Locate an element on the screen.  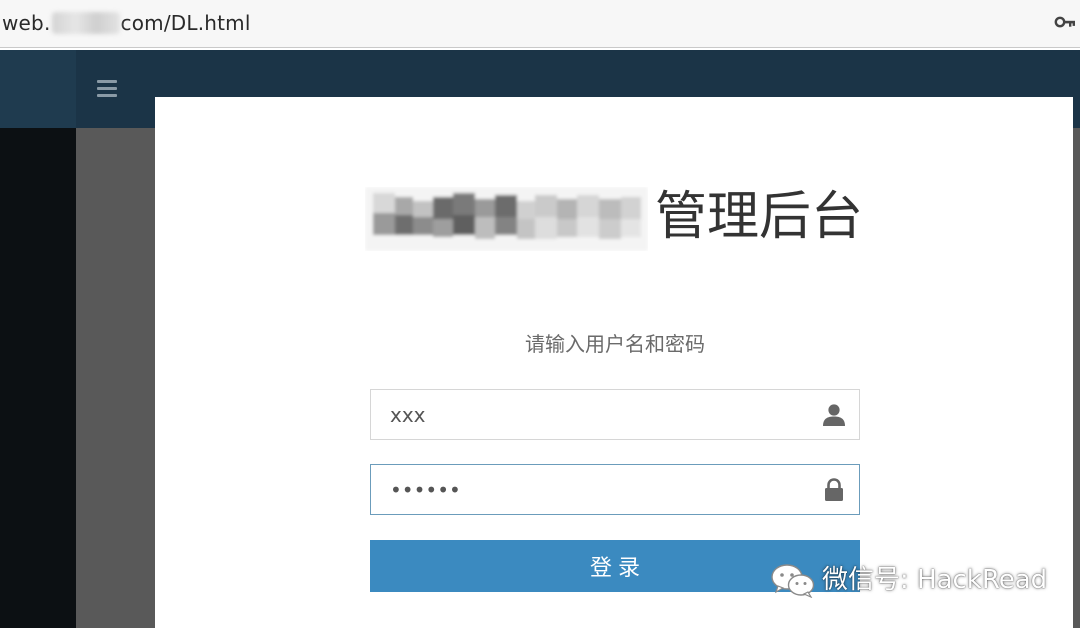
url-text: web. com/DL.html is located at coordinates (126, 23).